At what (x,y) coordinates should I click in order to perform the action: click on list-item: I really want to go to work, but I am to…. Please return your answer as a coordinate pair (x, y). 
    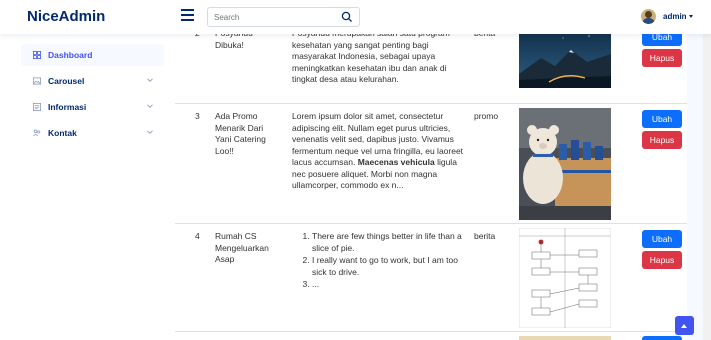
    Looking at the image, I should click on (391, 266).